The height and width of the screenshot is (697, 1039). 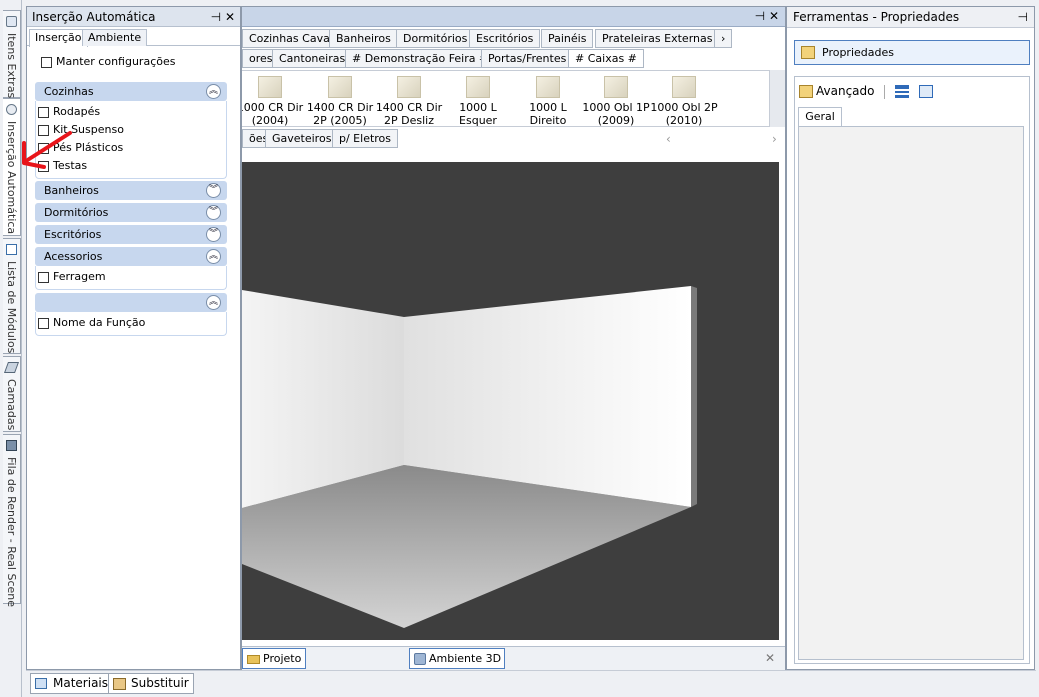 What do you see at coordinates (131, 256) in the screenshot?
I see `group-acessorios-header: Acessorios ︽` at bounding box center [131, 256].